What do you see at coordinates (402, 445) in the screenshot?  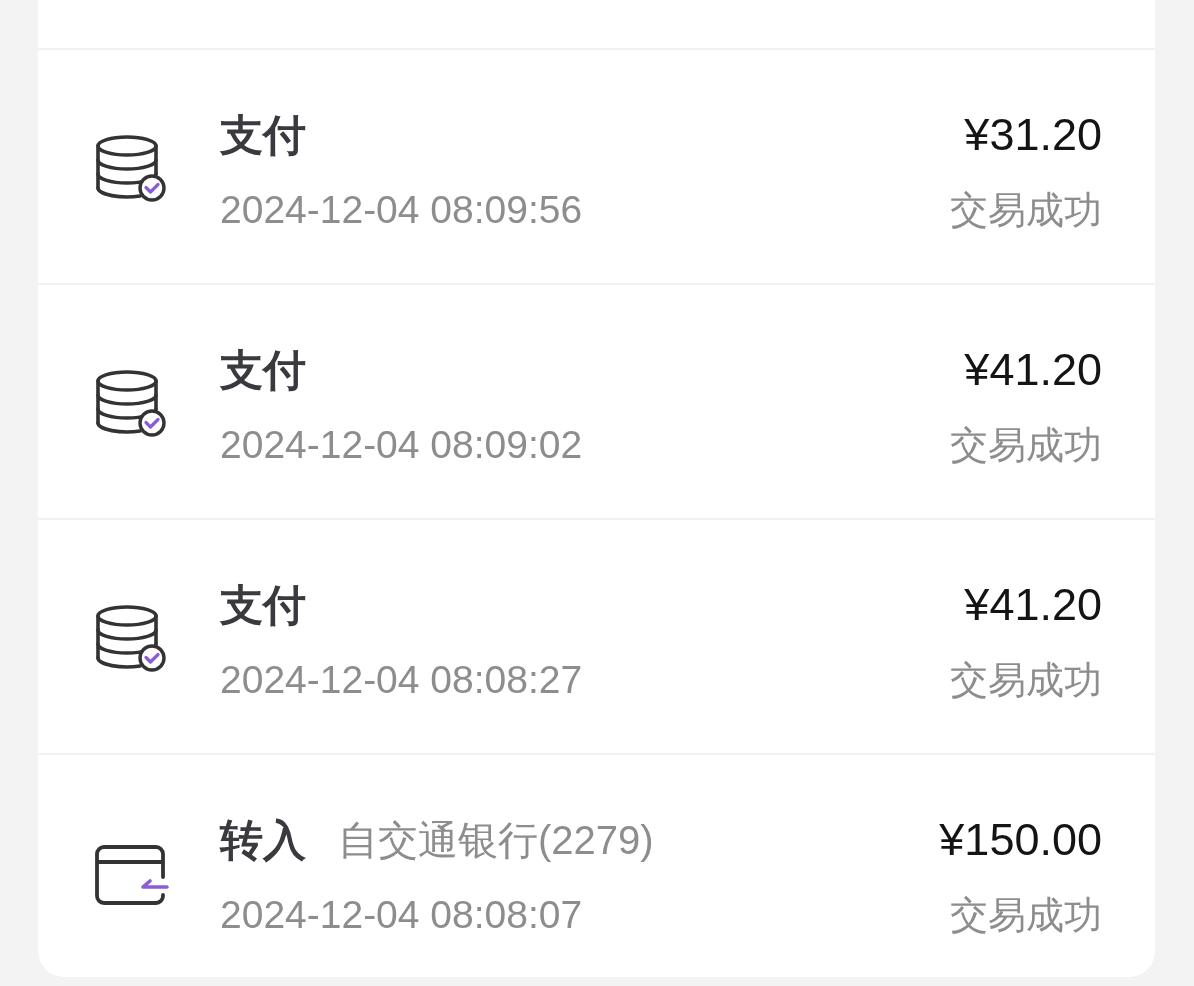 I see `transaction-time: 2024-12-04 08:09:02` at bounding box center [402, 445].